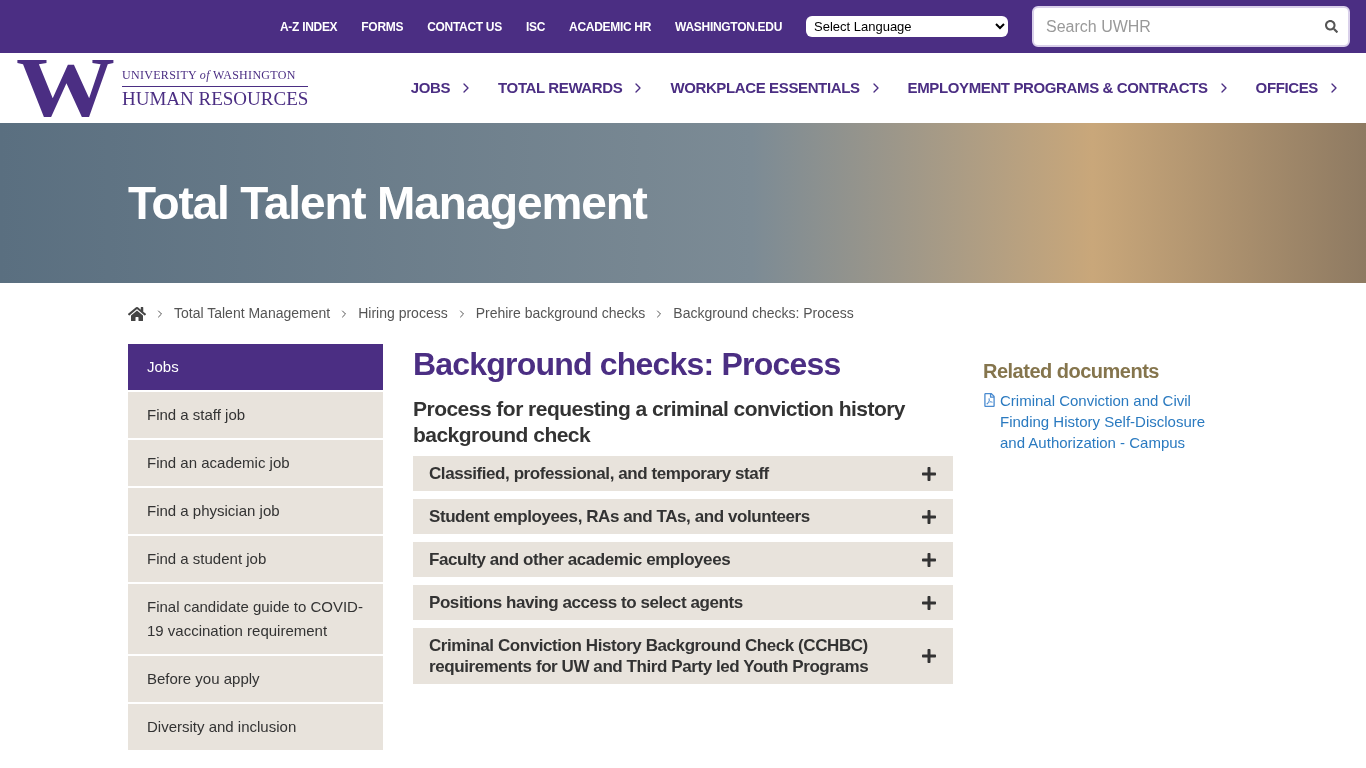 The height and width of the screenshot is (768, 1366). Describe the element at coordinates (683, 602) in the screenshot. I see `accordion-toggle: Positions having access to select agents` at that location.